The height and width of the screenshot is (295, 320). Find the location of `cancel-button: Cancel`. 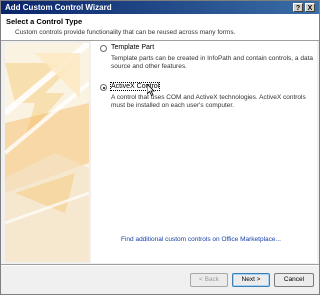

cancel-button: Cancel is located at coordinates (294, 280).